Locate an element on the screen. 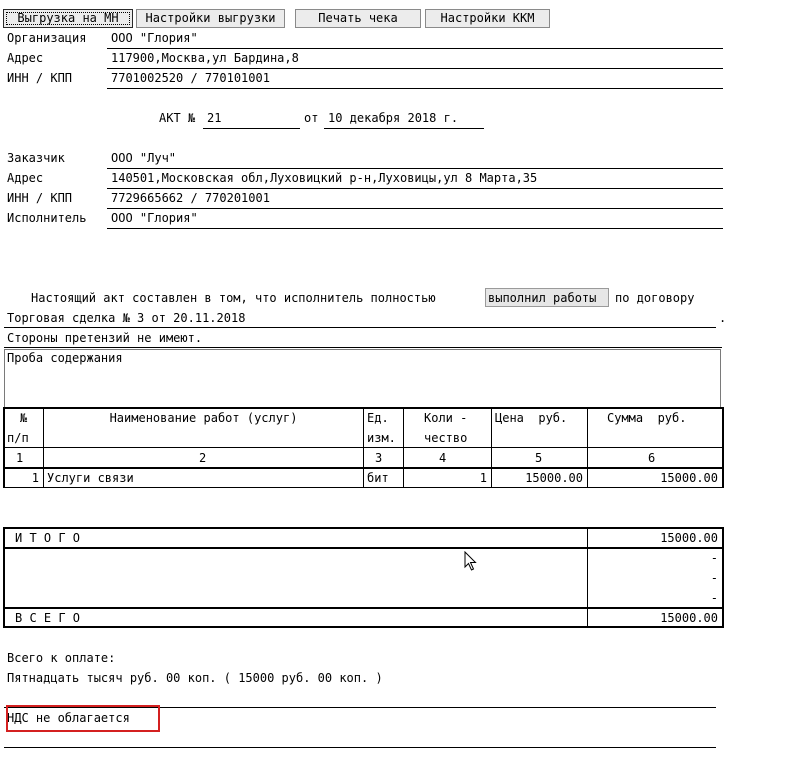  row-sum: 15000.00 is located at coordinates (653, 478).